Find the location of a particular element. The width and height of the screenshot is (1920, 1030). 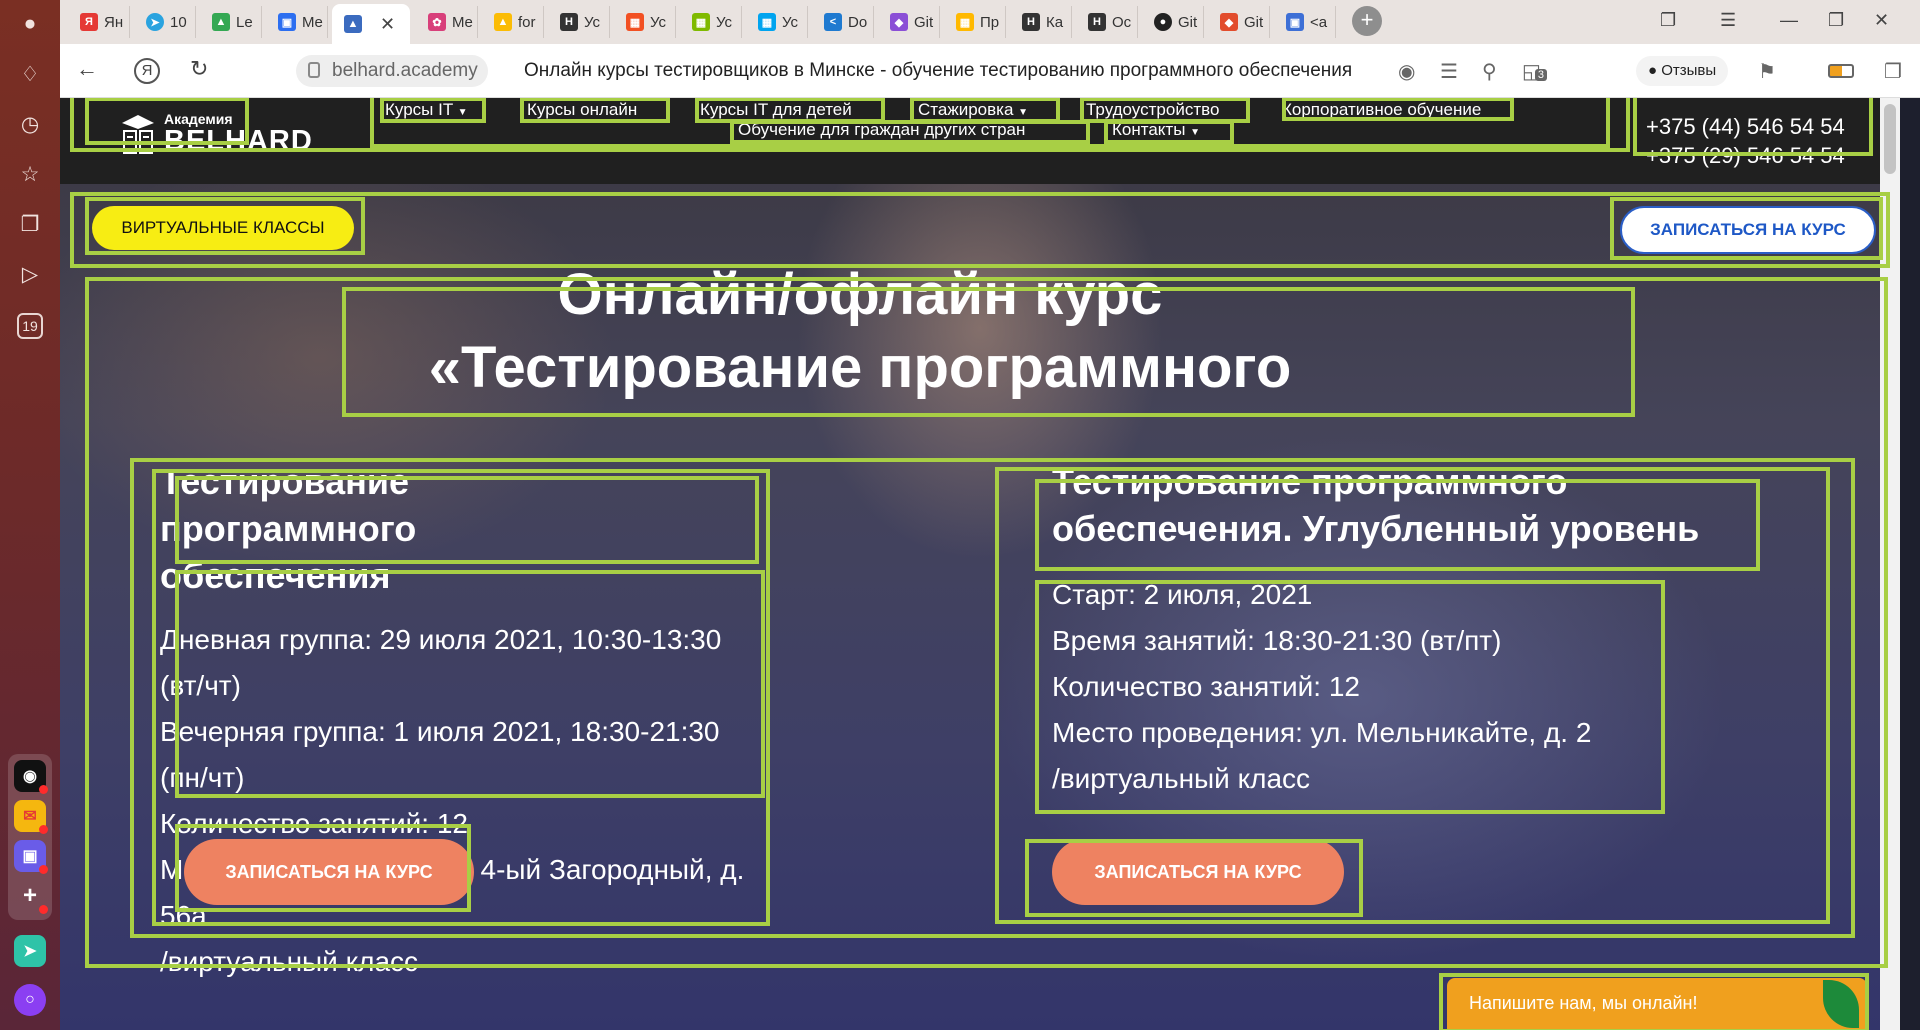

tab-14: ▦ Пр is located at coordinates (975, 22).